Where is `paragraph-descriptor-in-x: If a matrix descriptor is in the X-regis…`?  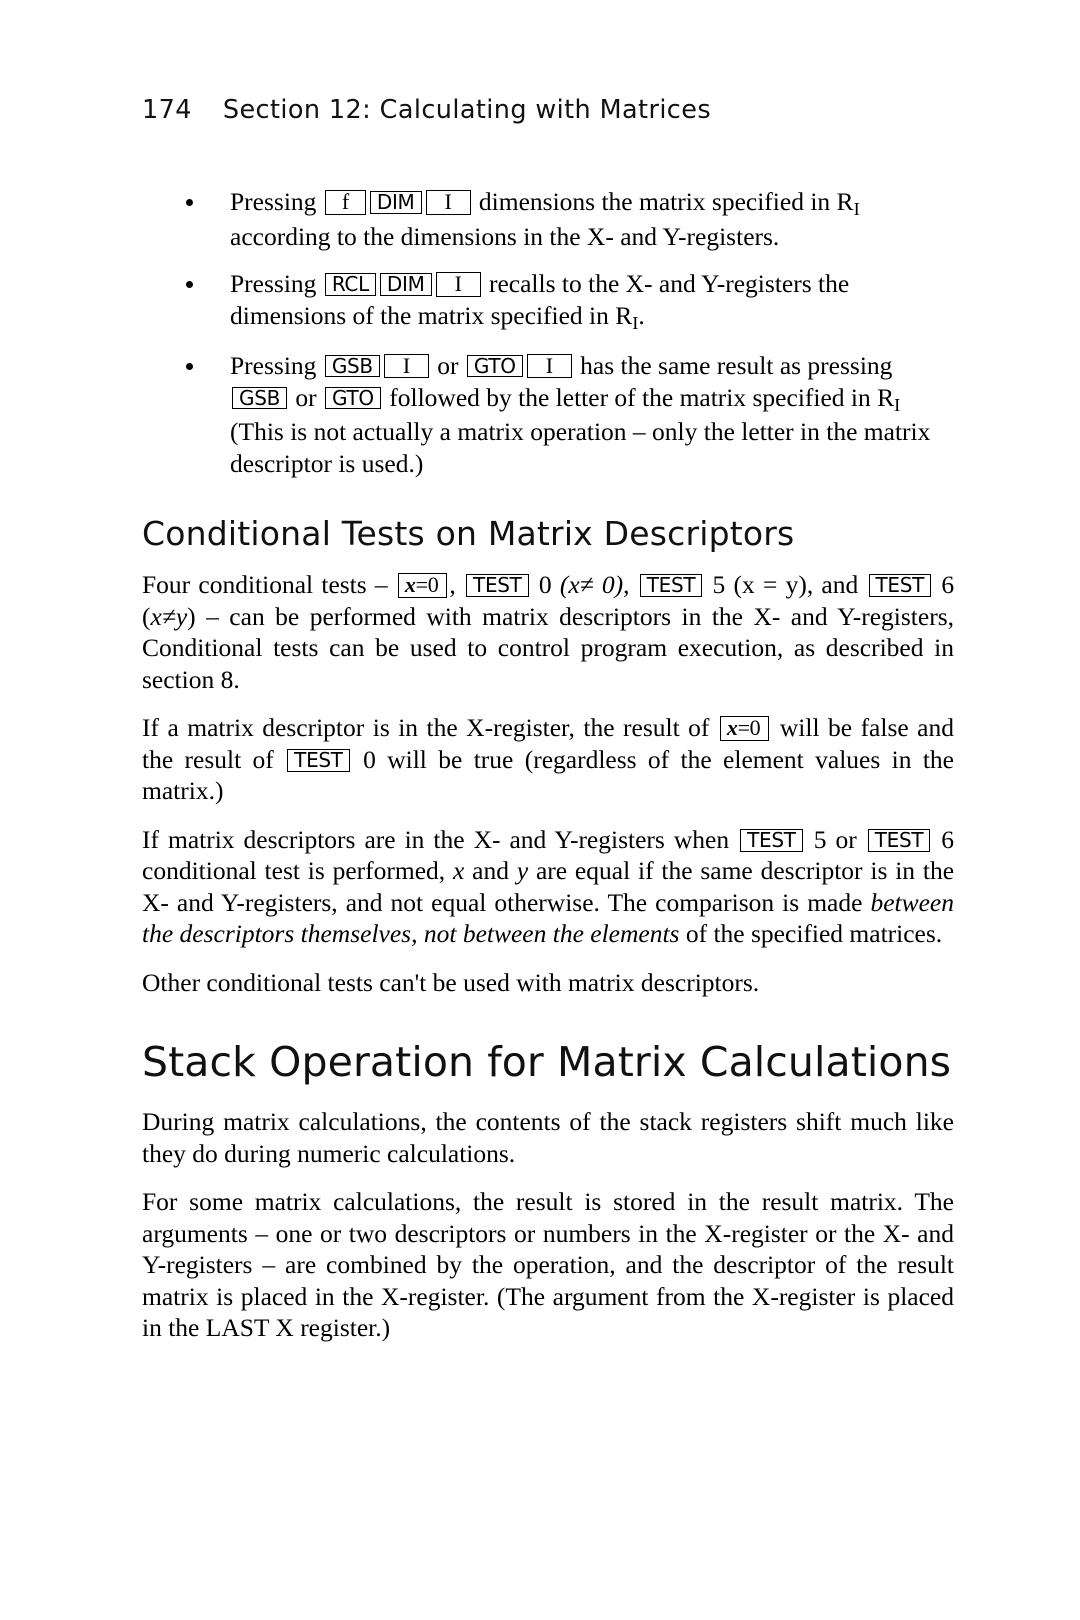 paragraph-descriptor-in-x: If a matrix descriptor is in the X-regis… is located at coordinates (548, 759).